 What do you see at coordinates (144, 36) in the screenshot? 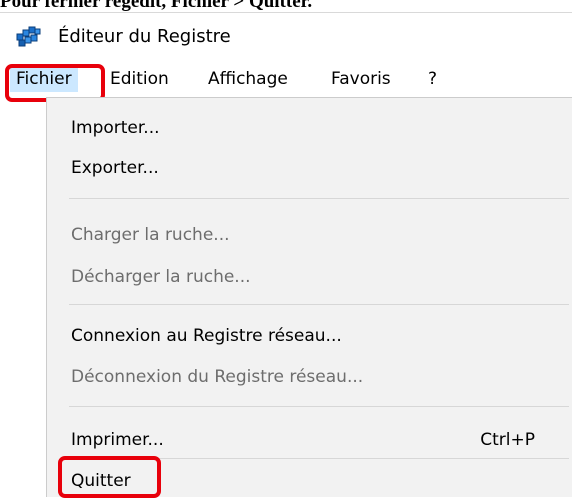
I see `window-title: Éditeur du Registre` at bounding box center [144, 36].